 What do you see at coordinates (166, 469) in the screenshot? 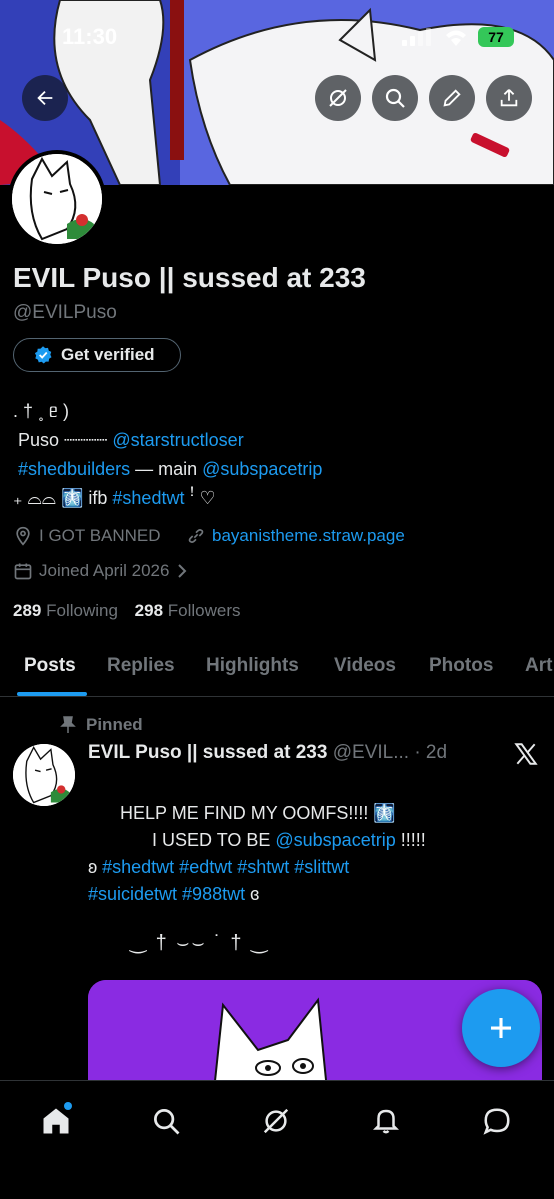
I see `bio-line-3-text: — main` at bounding box center [166, 469].